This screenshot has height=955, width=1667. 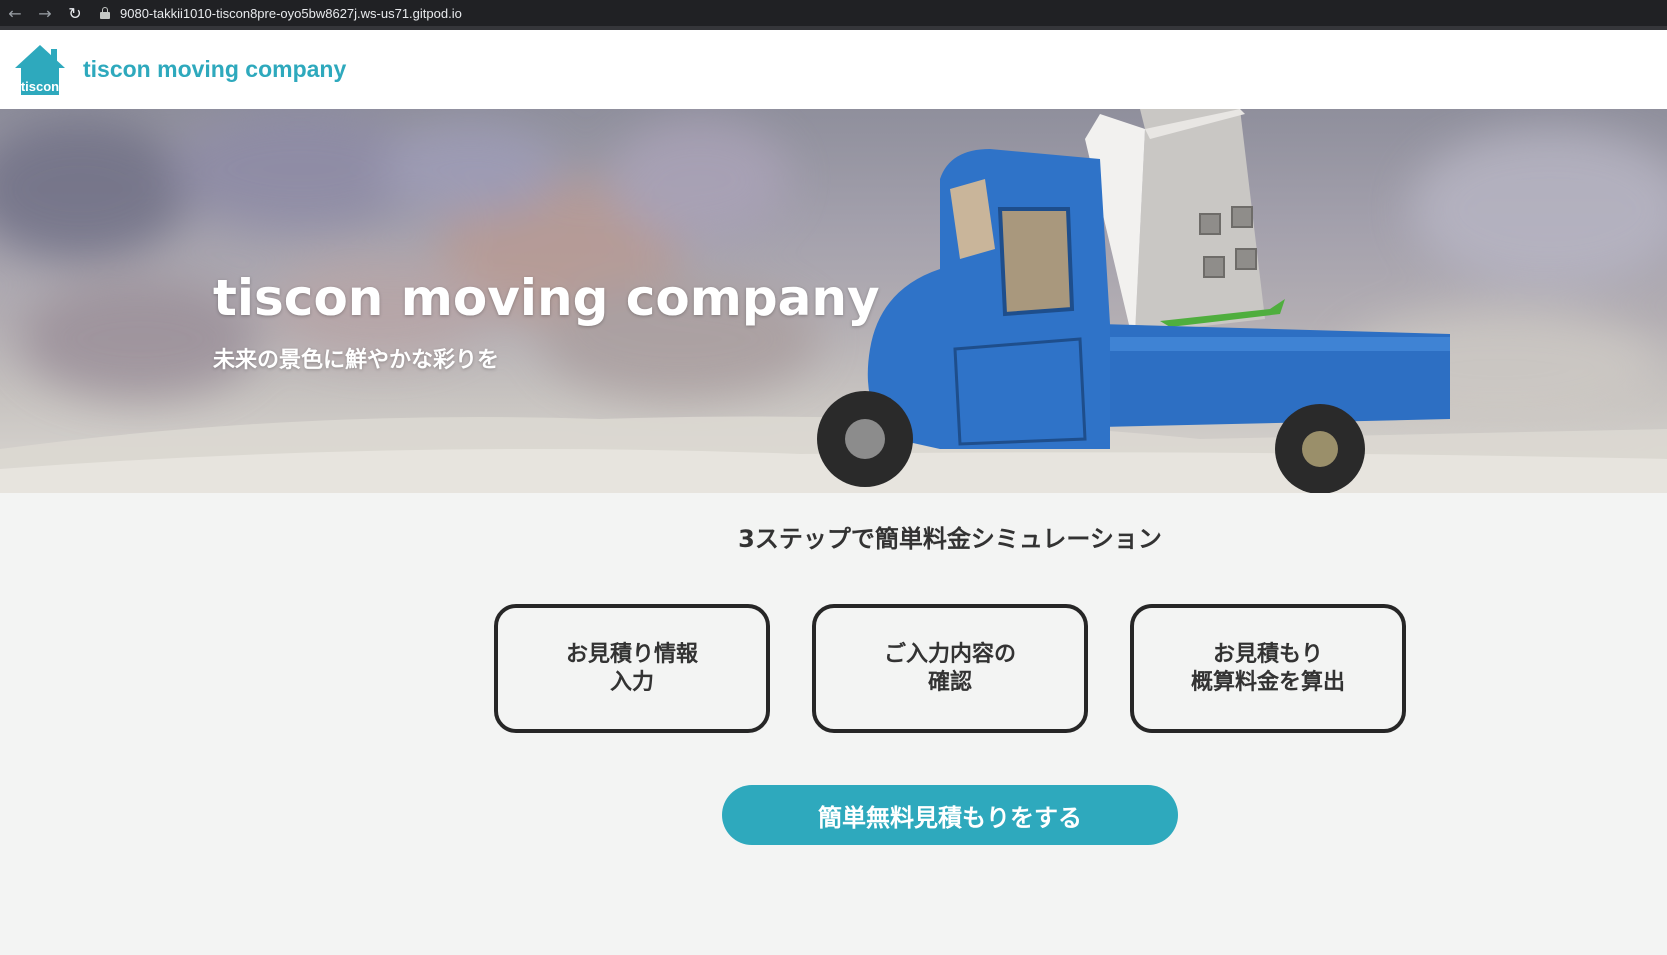 I want to click on step-2-line-1: ご入力内容の, so click(x=949, y=654).